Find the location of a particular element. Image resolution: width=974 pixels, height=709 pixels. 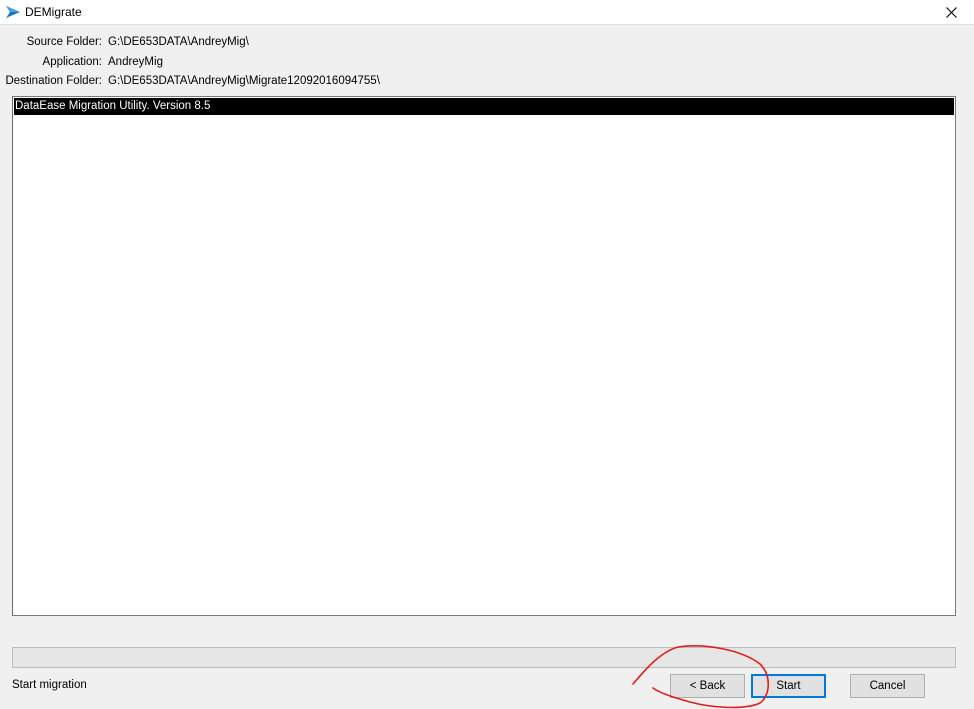

application-value: AndreyMig is located at coordinates (135, 62).